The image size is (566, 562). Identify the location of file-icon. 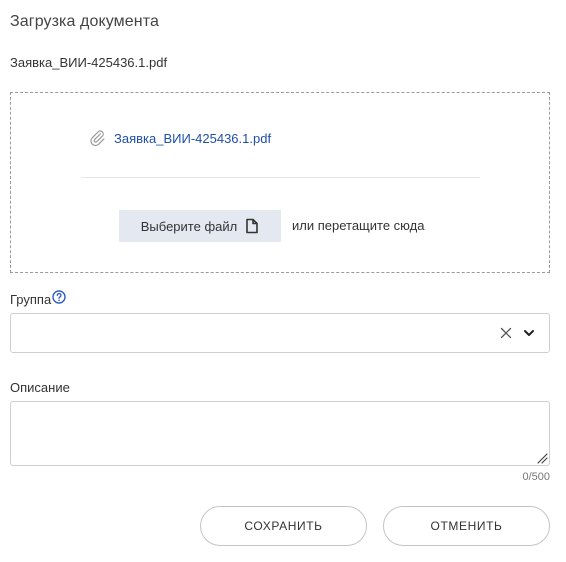
(252, 226).